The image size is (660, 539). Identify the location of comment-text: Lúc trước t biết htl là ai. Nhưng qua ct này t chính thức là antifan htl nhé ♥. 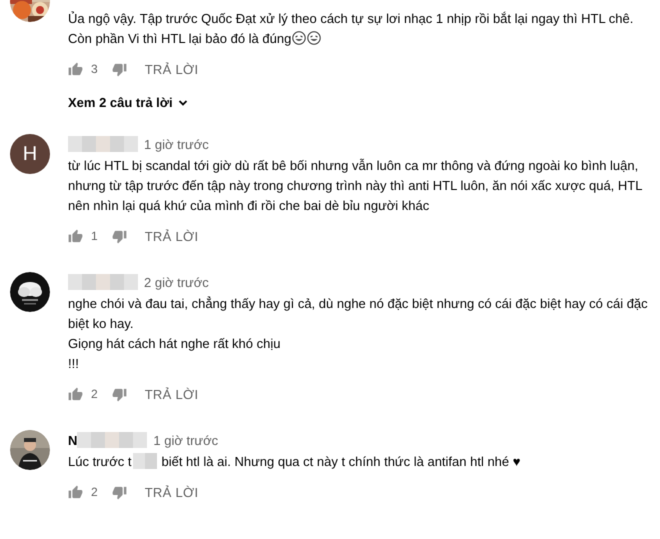
(295, 461).